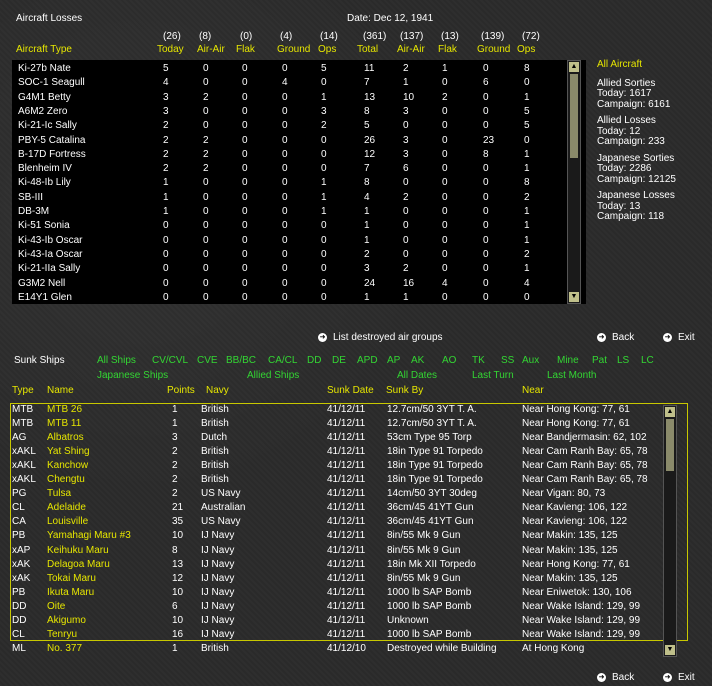  What do you see at coordinates (284, 255) in the screenshot?
I see `table-row: Ki-43-Ia Oscar 0 0 0 0 0 2 0 0 0 2` at bounding box center [284, 255].